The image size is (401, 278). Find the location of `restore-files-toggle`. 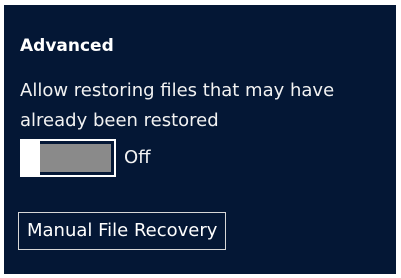

restore-files-toggle is located at coordinates (68, 158).